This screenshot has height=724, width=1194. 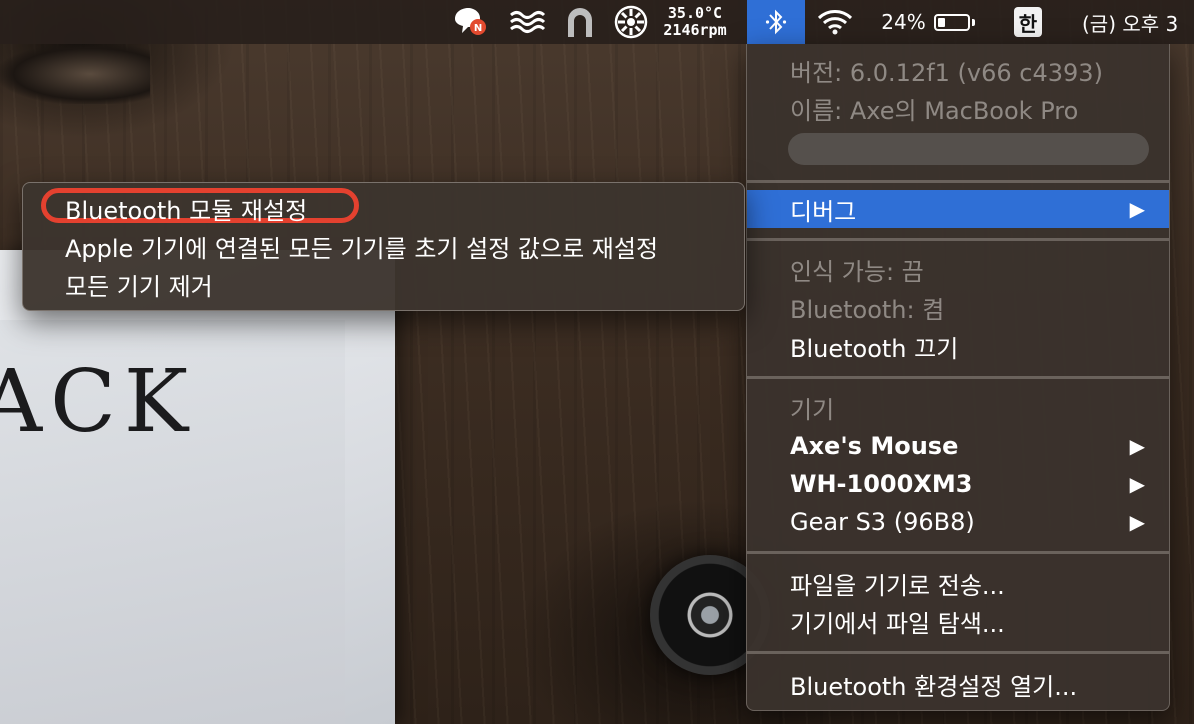 I want to click on input-source-menu: 한, so click(x=1028, y=22).